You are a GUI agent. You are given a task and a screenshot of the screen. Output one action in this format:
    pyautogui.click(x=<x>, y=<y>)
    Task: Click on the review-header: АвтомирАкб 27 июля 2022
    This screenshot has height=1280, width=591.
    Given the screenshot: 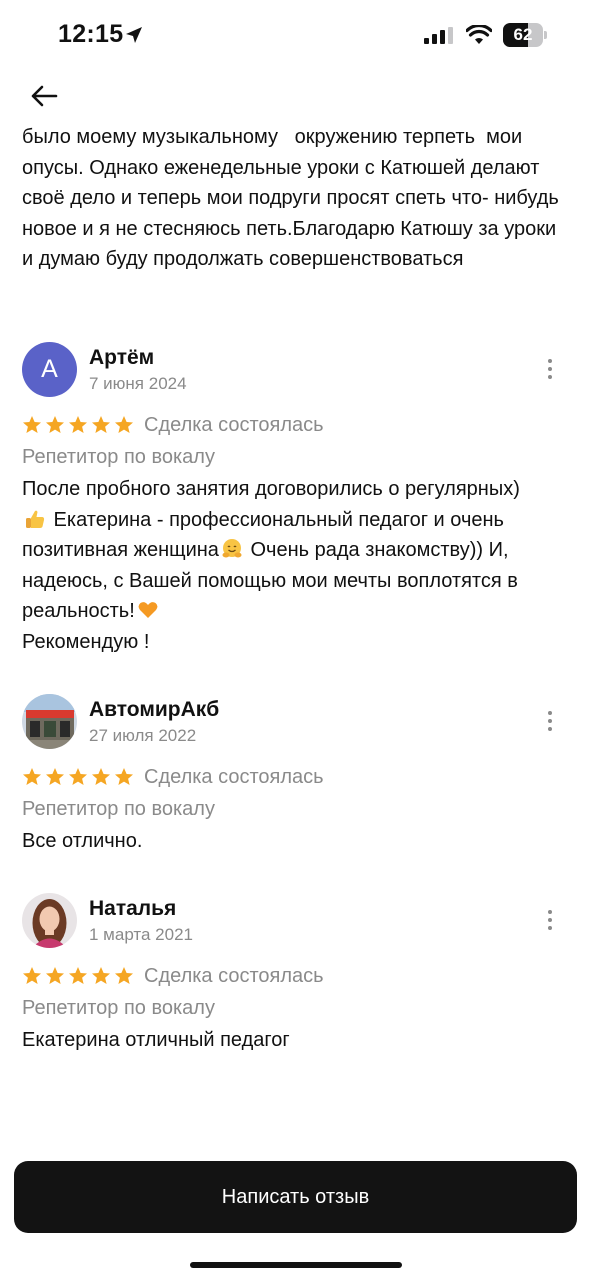 What is the action you would take?
    pyautogui.click(x=297, y=725)
    